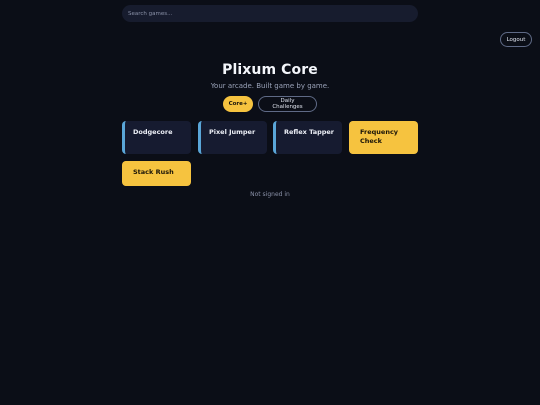 The height and width of the screenshot is (405, 540). Describe the element at coordinates (238, 104) in the screenshot. I see `core-plus-pill: Core+` at that location.